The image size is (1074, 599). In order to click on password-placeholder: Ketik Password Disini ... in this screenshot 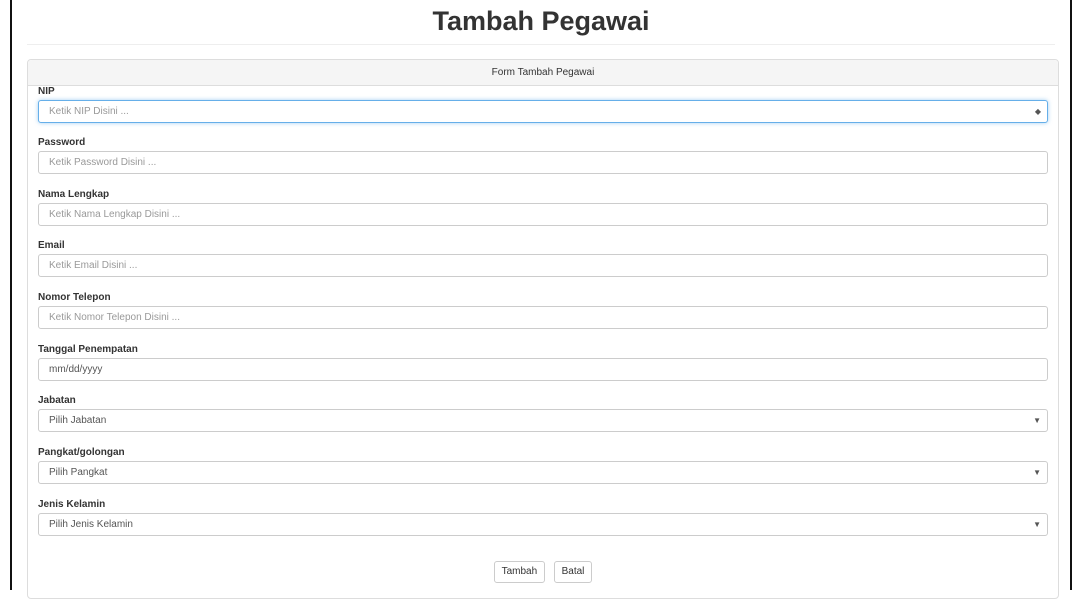, I will do `click(103, 162)`.